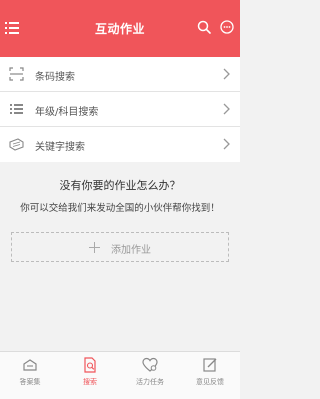  Describe the element at coordinates (16, 109) in the screenshot. I see `list-icon` at that location.